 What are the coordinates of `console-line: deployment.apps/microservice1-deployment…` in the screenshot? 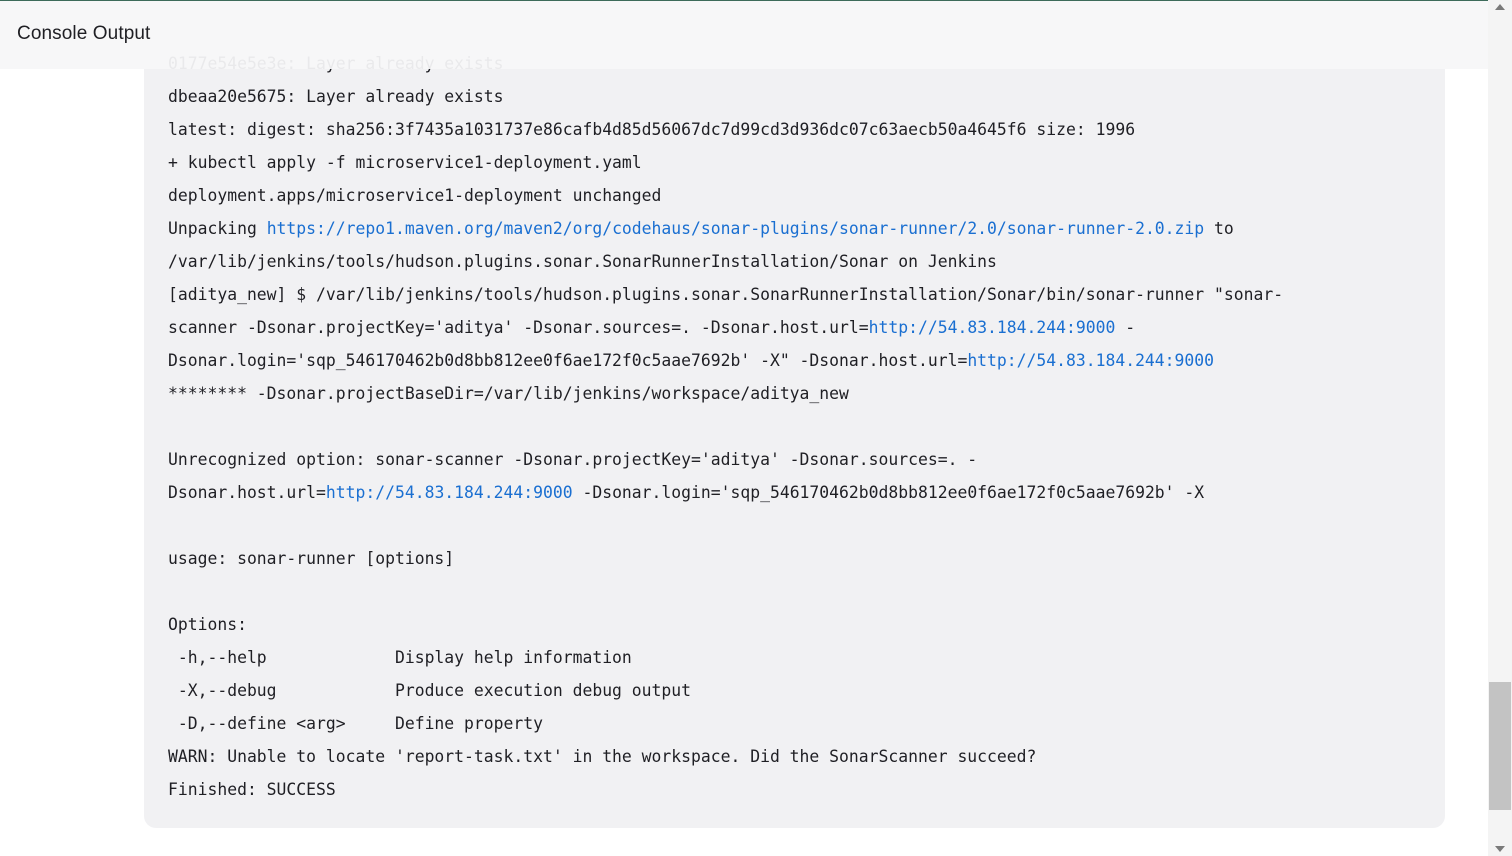 It's located at (415, 195).